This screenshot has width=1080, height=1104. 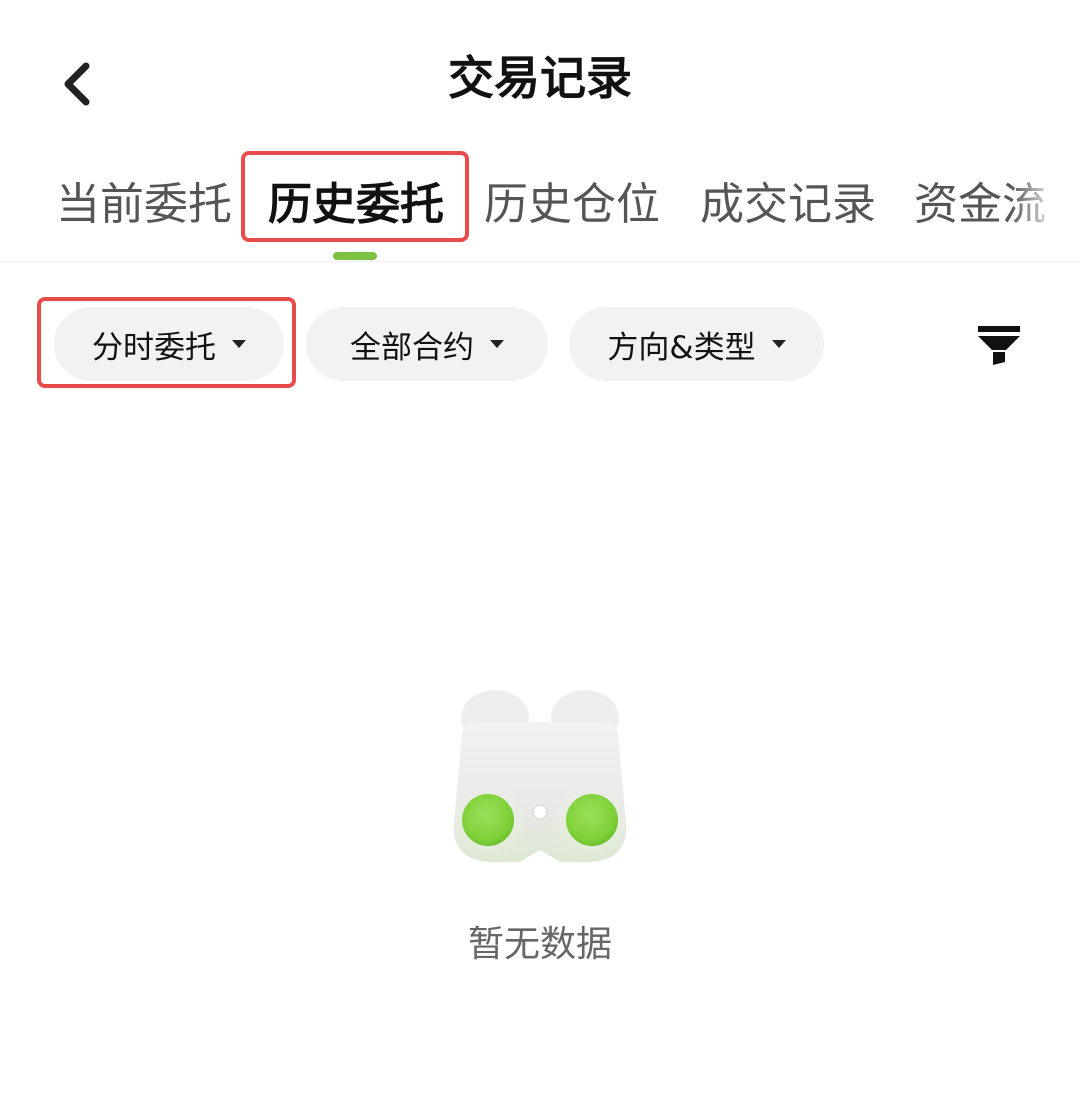 I want to click on page-title: 交易记录, so click(x=540, y=78).